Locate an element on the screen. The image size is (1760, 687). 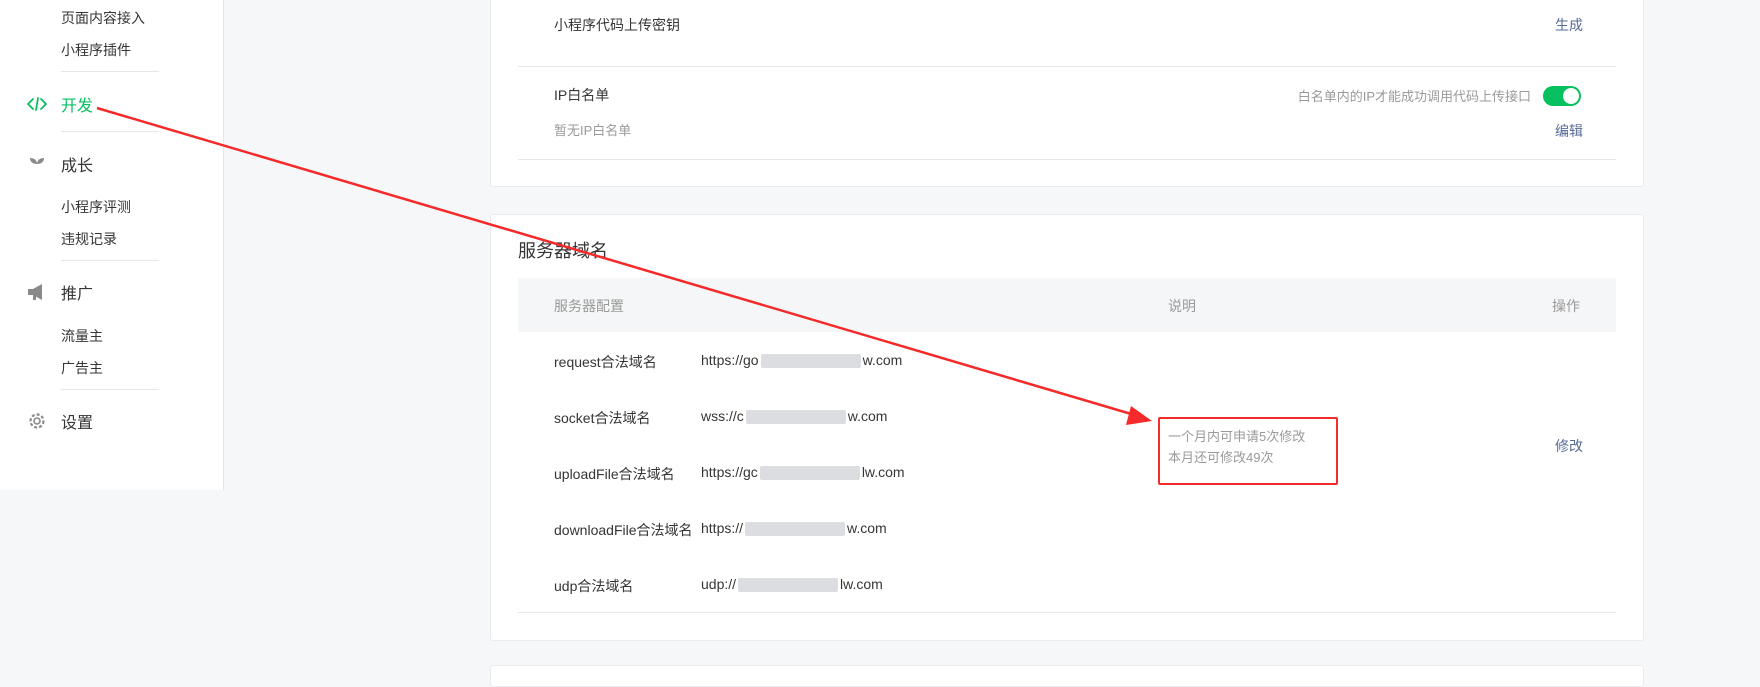
sidebar-item-plugin: 小程序插件 is located at coordinates (96, 50).